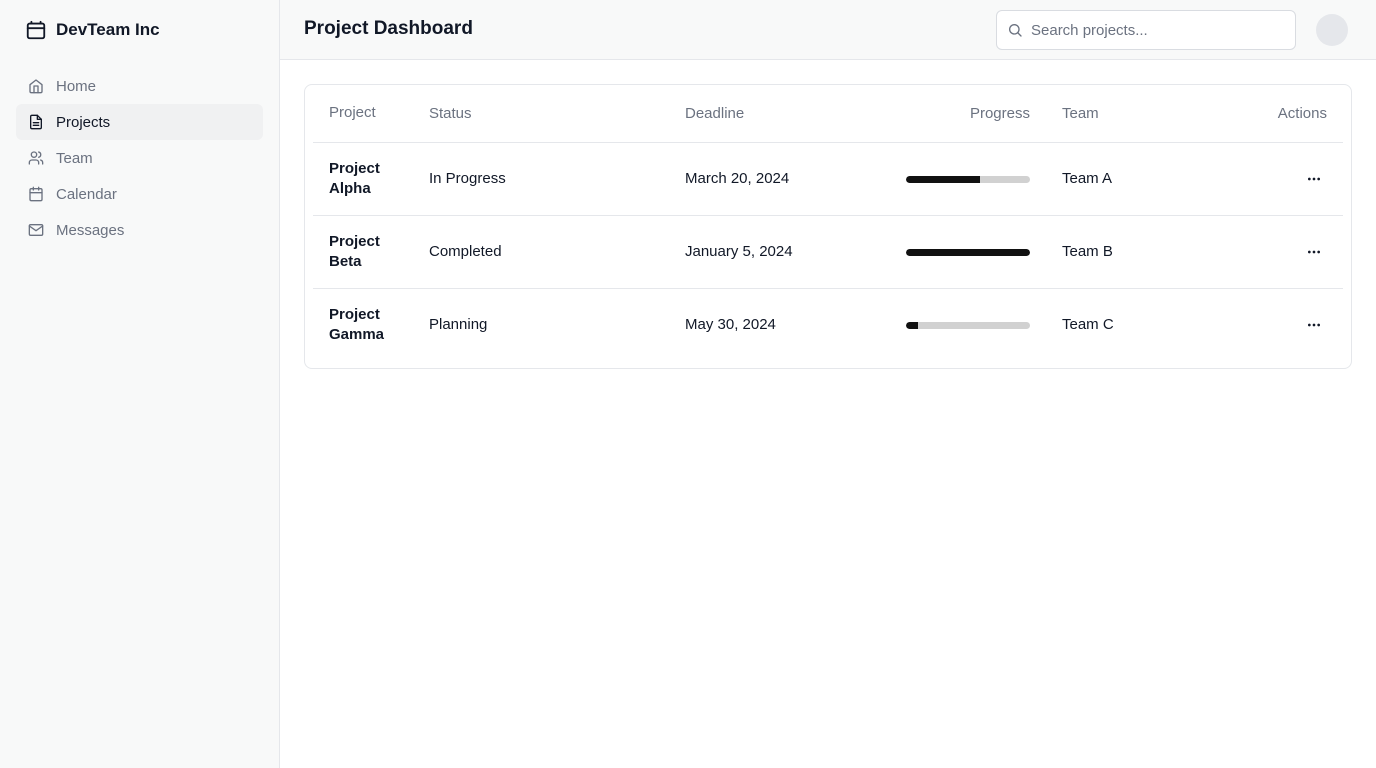 This screenshot has width=1376, height=768. What do you see at coordinates (363, 252) in the screenshot?
I see `project-name: Project Beta` at bounding box center [363, 252].